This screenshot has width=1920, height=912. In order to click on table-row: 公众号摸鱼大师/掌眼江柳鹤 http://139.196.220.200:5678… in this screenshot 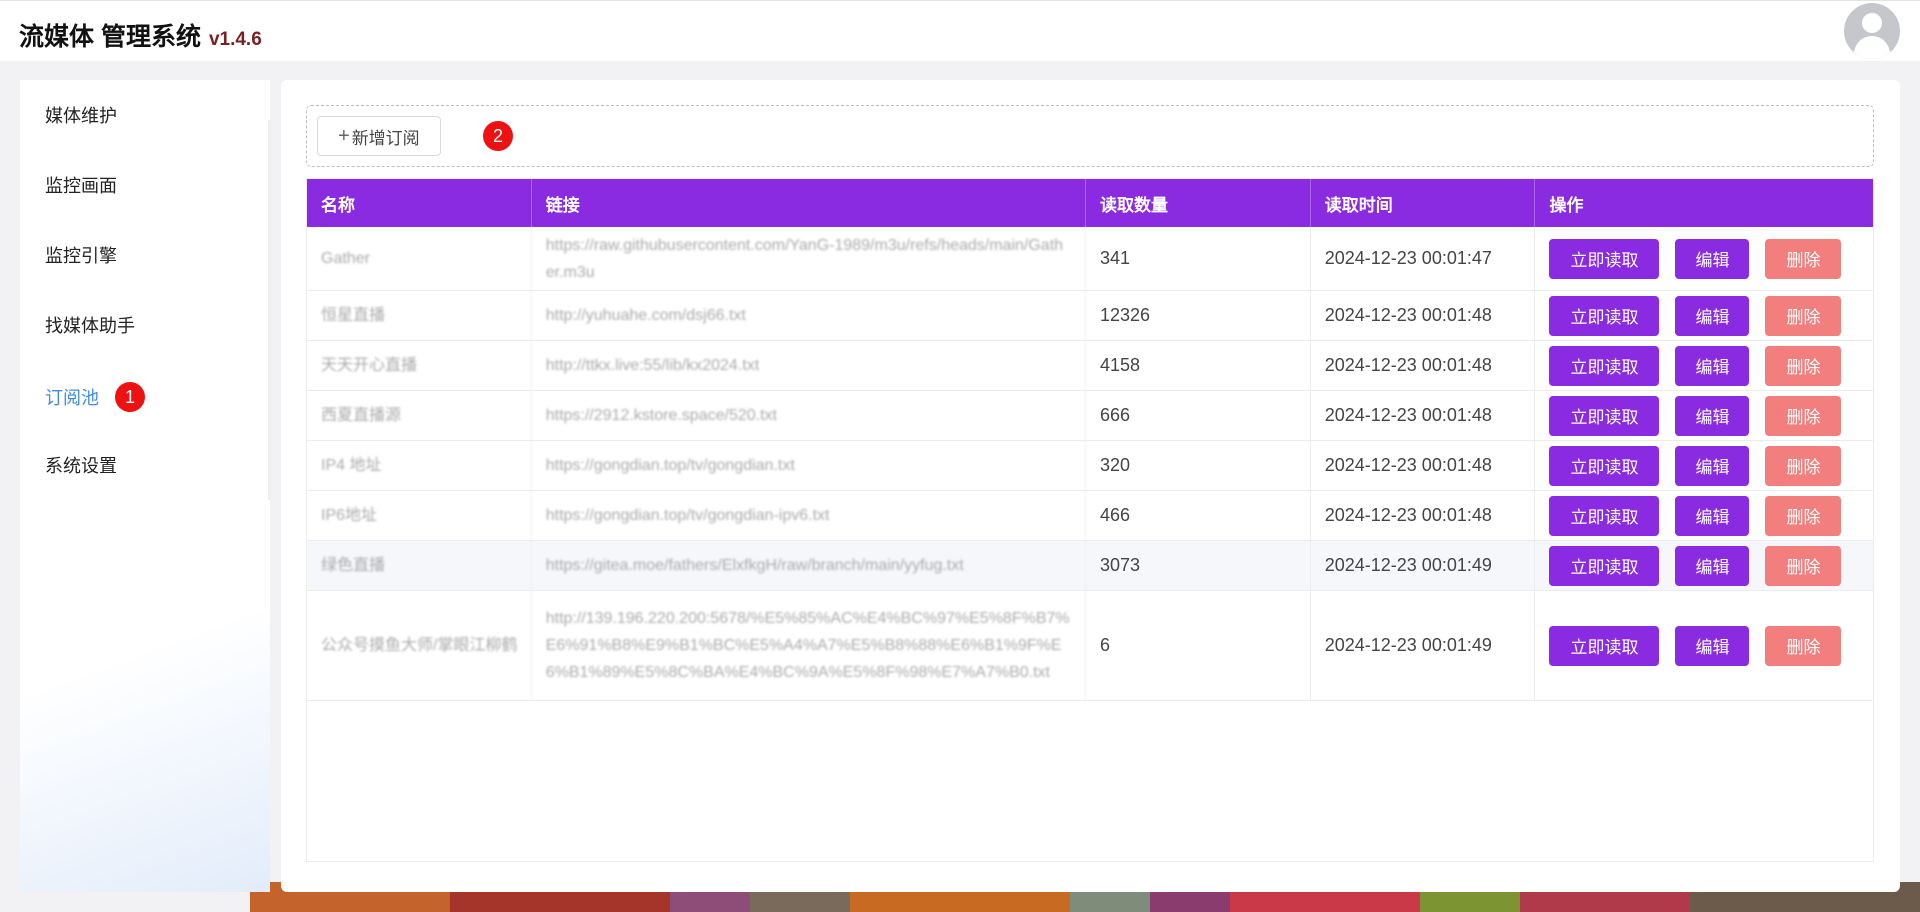, I will do `click(1090, 646)`.